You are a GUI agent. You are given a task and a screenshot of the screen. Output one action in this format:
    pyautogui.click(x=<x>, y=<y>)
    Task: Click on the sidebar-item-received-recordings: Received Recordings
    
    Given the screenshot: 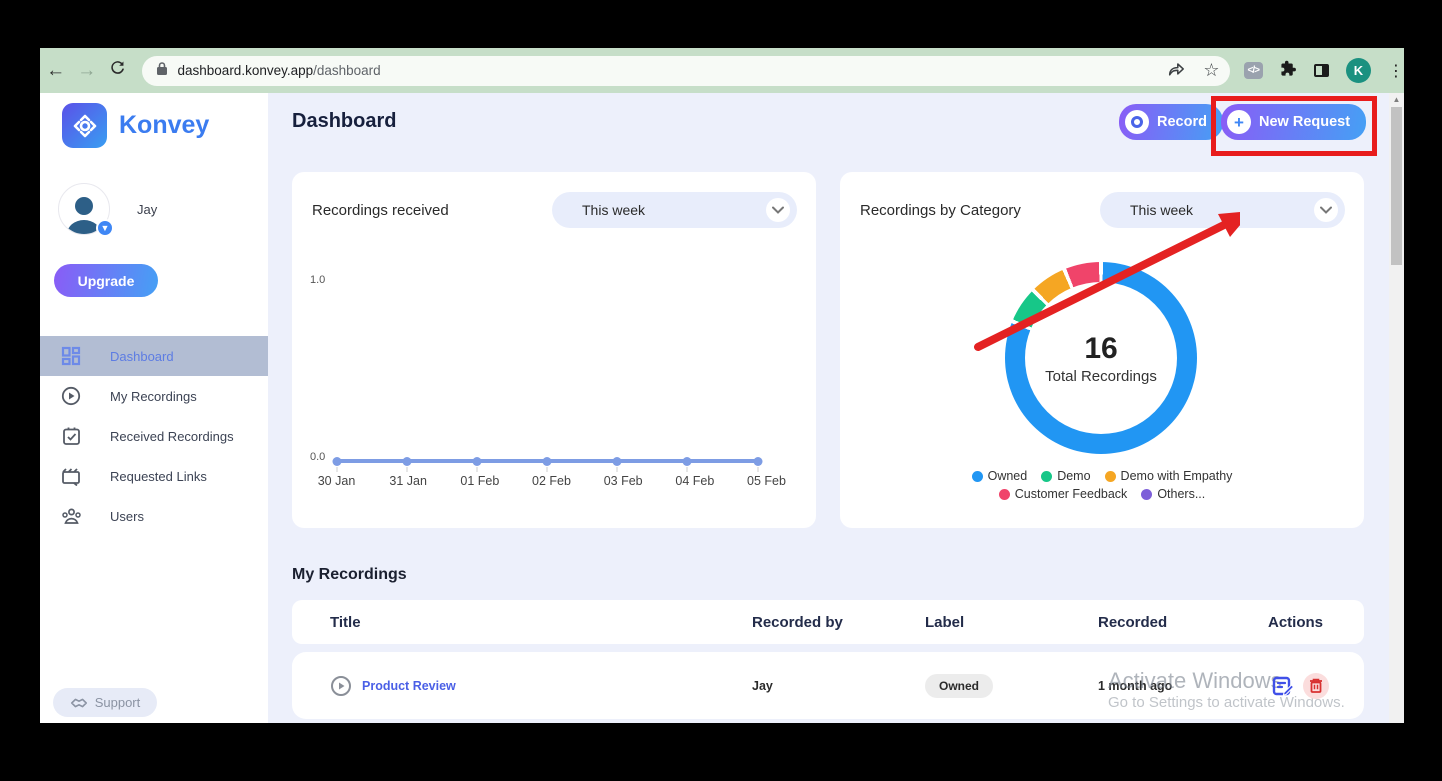 What is the action you would take?
    pyautogui.click(x=154, y=436)
    